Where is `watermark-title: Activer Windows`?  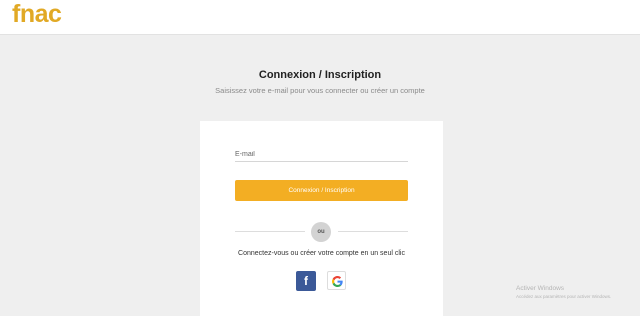
watermark-title: Activer Windows is located at coordinates (540, 288).